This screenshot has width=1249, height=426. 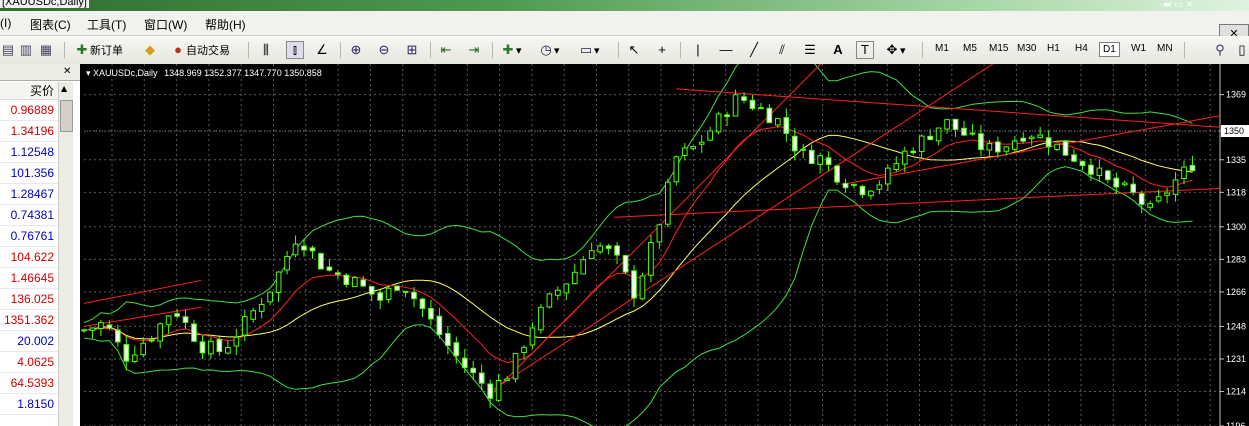 I want to click on timeframe-d1: D1, so click(x=1109, y=49).